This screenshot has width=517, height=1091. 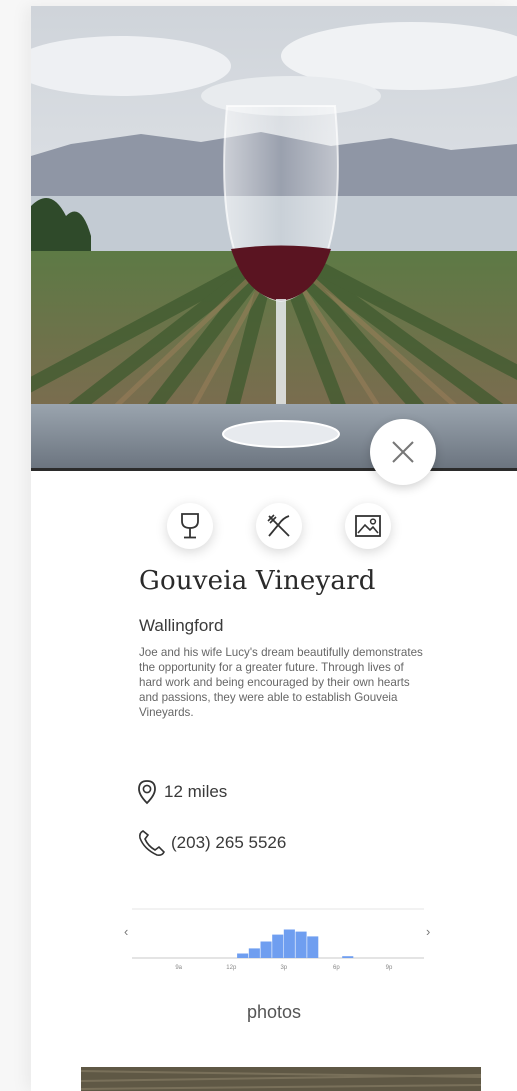 I want to click on image-icon, so click(x=368, y=526).